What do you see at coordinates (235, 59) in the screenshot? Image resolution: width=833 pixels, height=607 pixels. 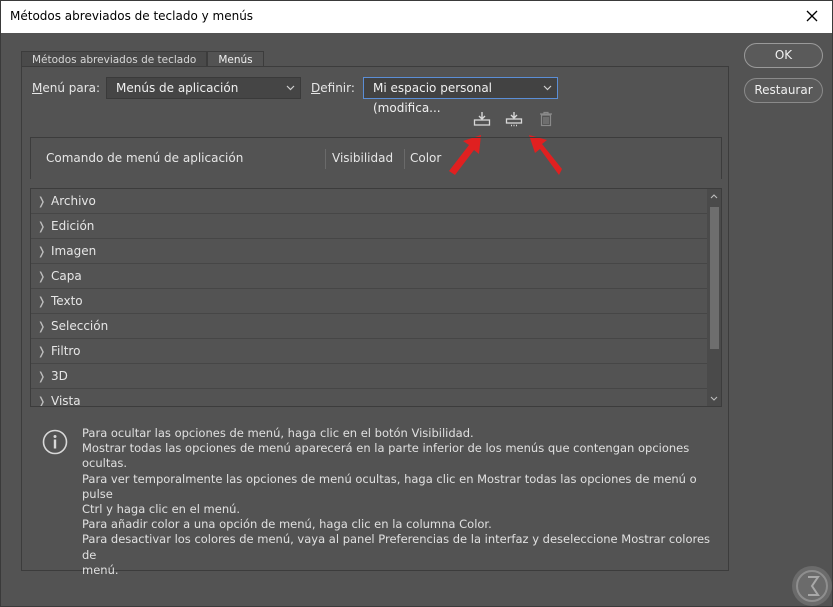 I see `tab-menus: Menús` at bounding box center [235, 59].